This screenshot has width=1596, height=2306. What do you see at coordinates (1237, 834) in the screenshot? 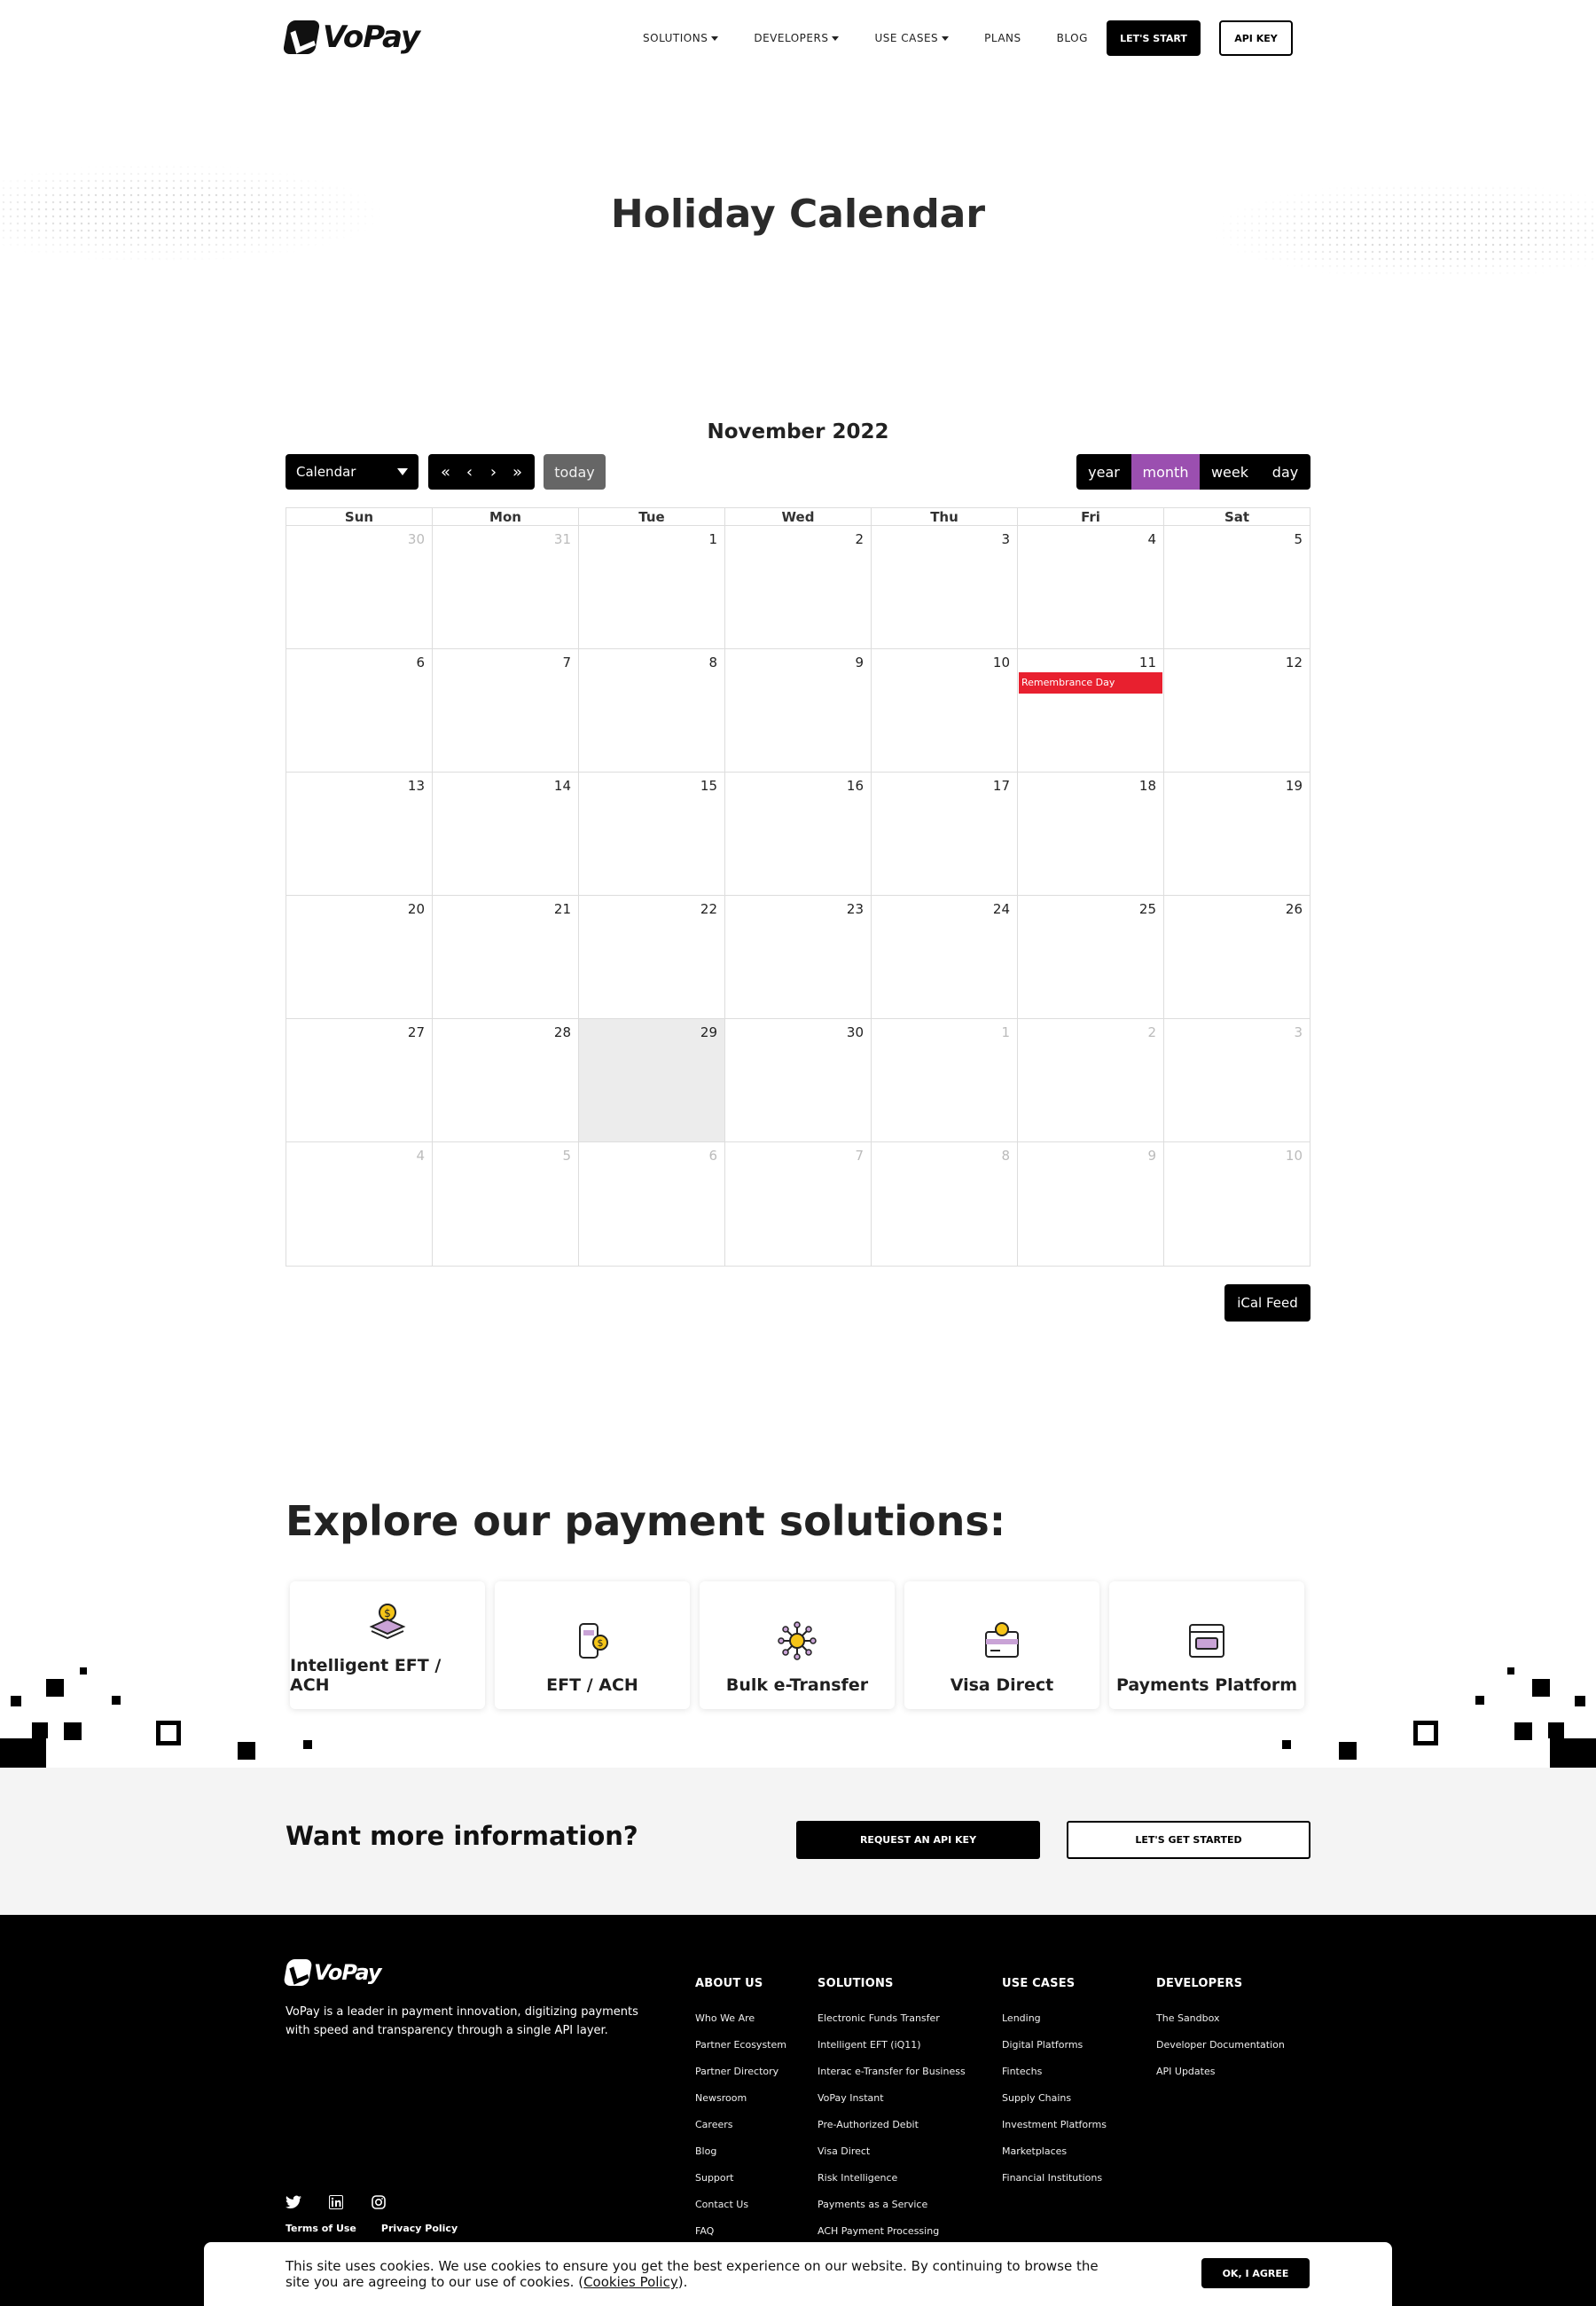
I see `day-cell: 19` at bounding box center [1237, 834].